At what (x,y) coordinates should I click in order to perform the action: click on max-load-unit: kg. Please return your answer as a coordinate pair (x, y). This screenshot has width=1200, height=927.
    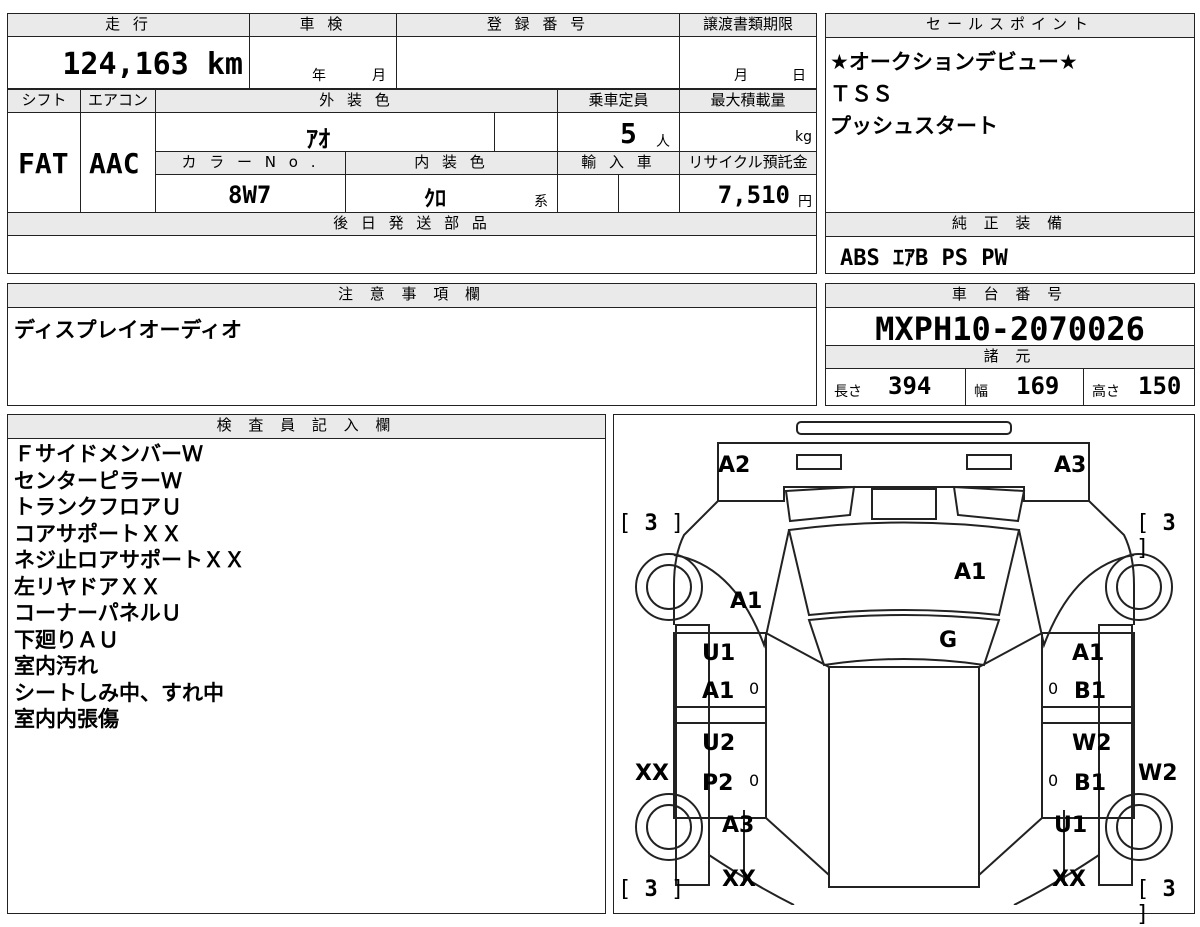
    Looking at the image, I should click on (803, 137).